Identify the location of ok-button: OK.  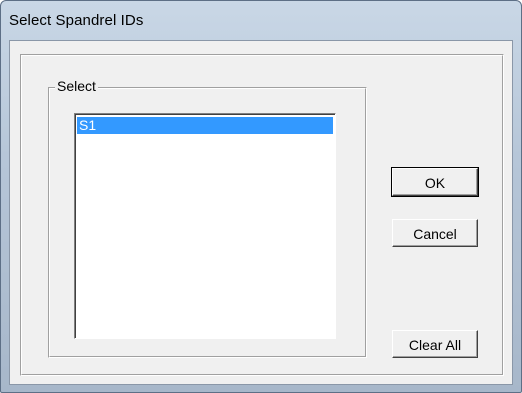
(435, 182).